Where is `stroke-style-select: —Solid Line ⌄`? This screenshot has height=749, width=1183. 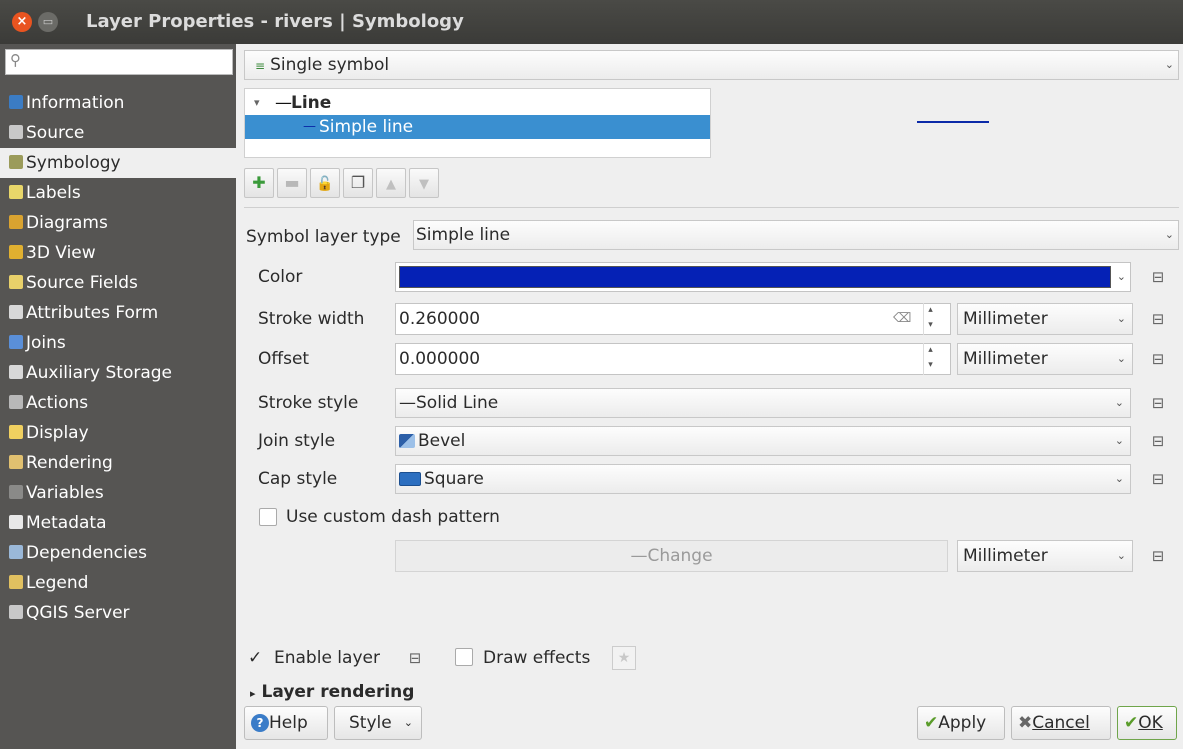
stroke-style-select: —Solid Line ⌄ is located at coordinates (763, 403).